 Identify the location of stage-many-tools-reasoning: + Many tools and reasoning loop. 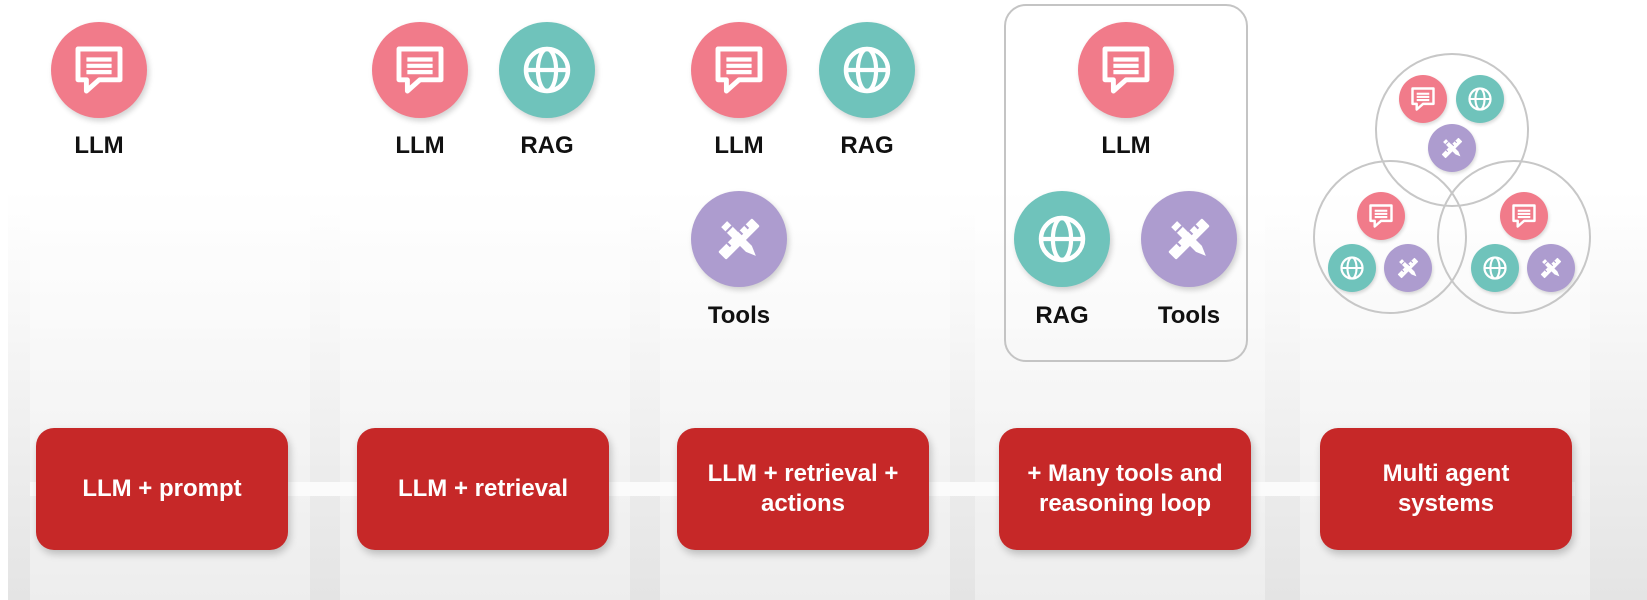
(1125, 489).